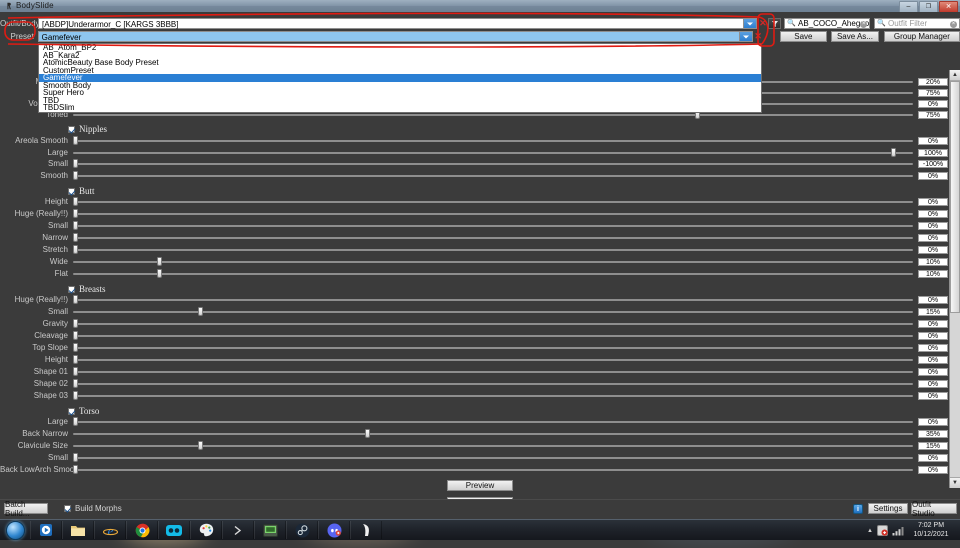 The width and height of the screenshot is (960, 548). What do you see at coordinates (87, 129) in the screenshot?
I see `group-header-nipples: Nipples` at bounding box center [87, 129].